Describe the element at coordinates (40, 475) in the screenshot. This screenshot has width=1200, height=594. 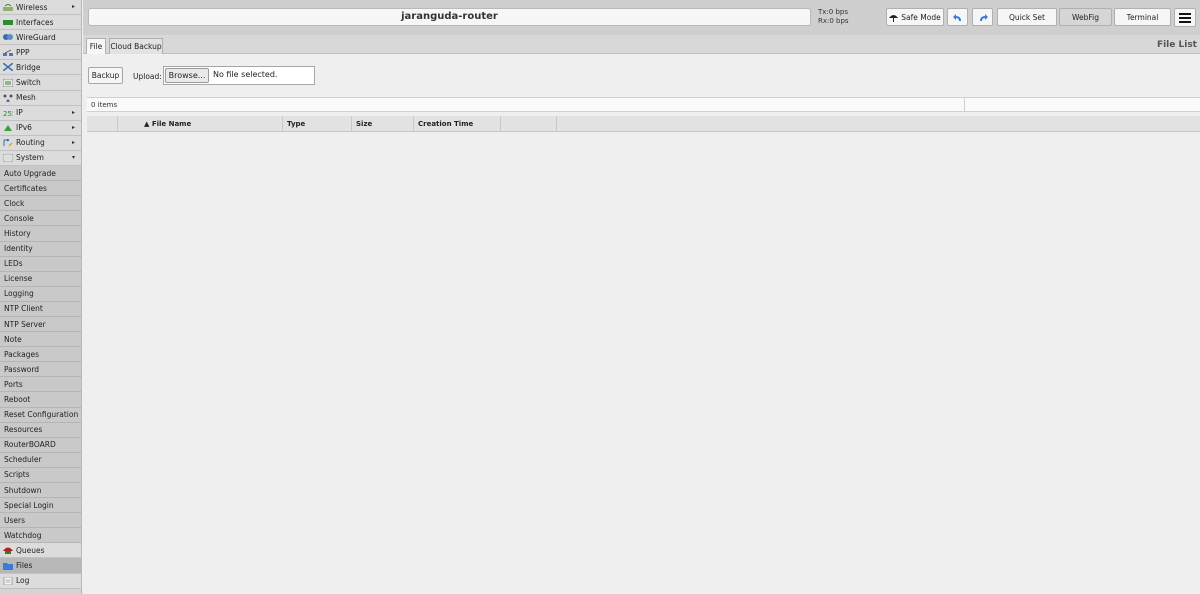
I see `sidebar-subitem-scripts: Scripts` at that location.